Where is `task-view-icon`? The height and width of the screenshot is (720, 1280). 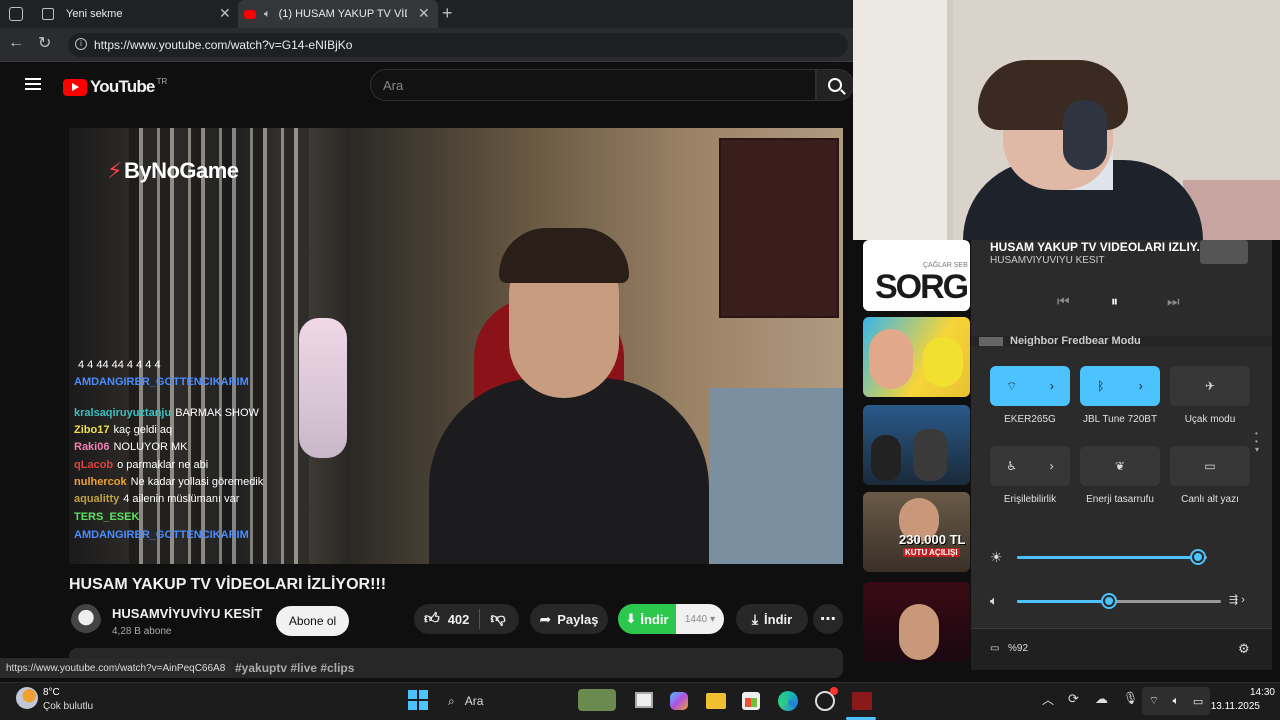
task-view-icon is located at coordinates (644, 700).